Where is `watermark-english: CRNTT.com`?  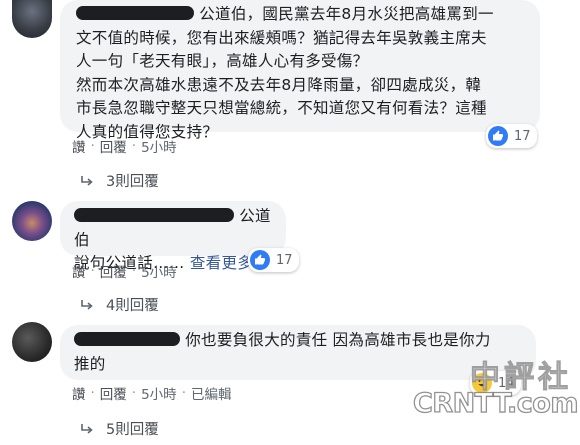
watermark-english: CRNTT.com is located at coordinates (495, 403).